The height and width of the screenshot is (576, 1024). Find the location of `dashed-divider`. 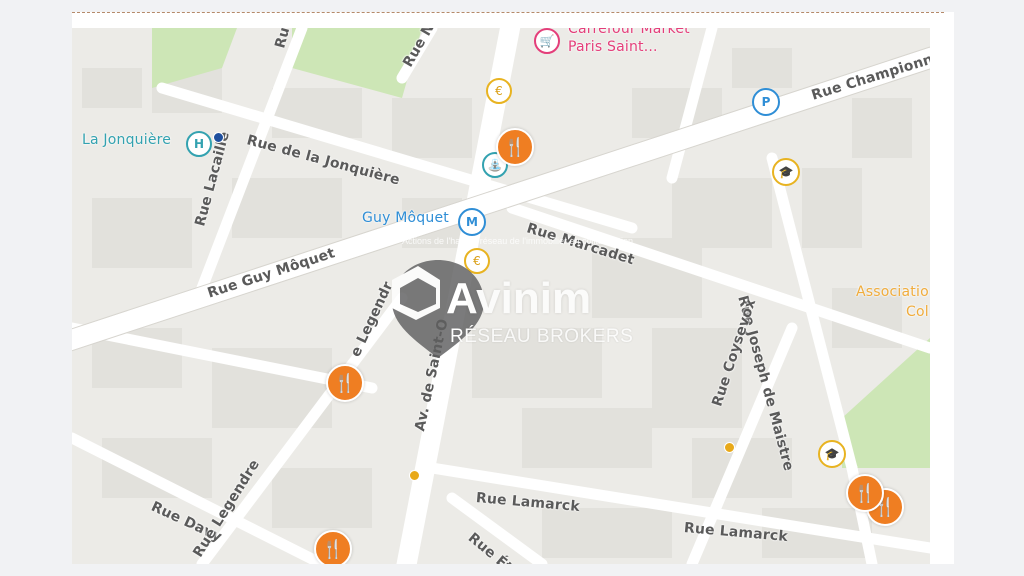

dashed-divider is located at coordinates (508, 12).